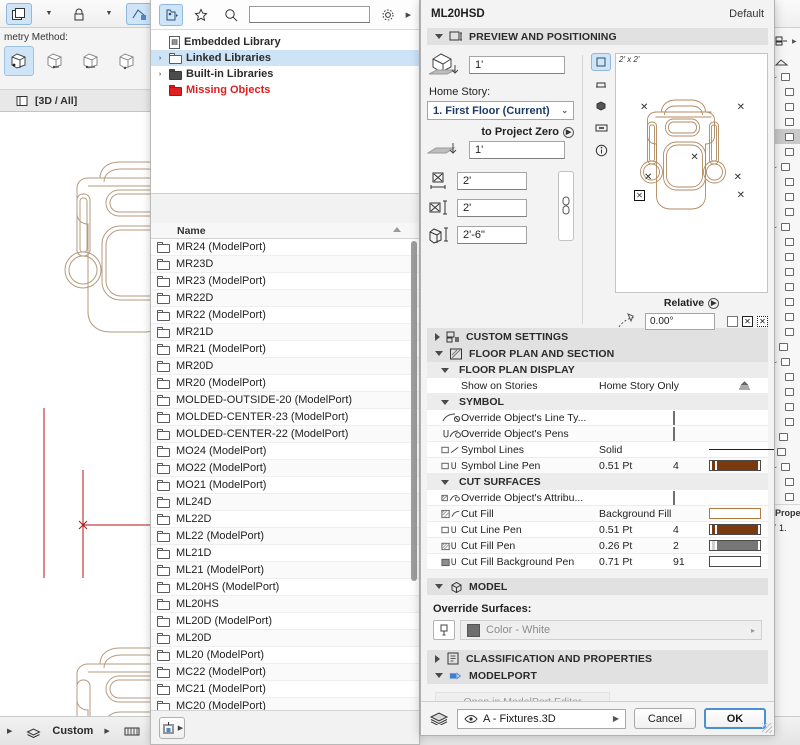 Image resolution: width=800 pixels, height=745 pixels. Describe the element at coordinates (127, 61) in the screenshot. I see `geometry-method-4-icon` at that location.